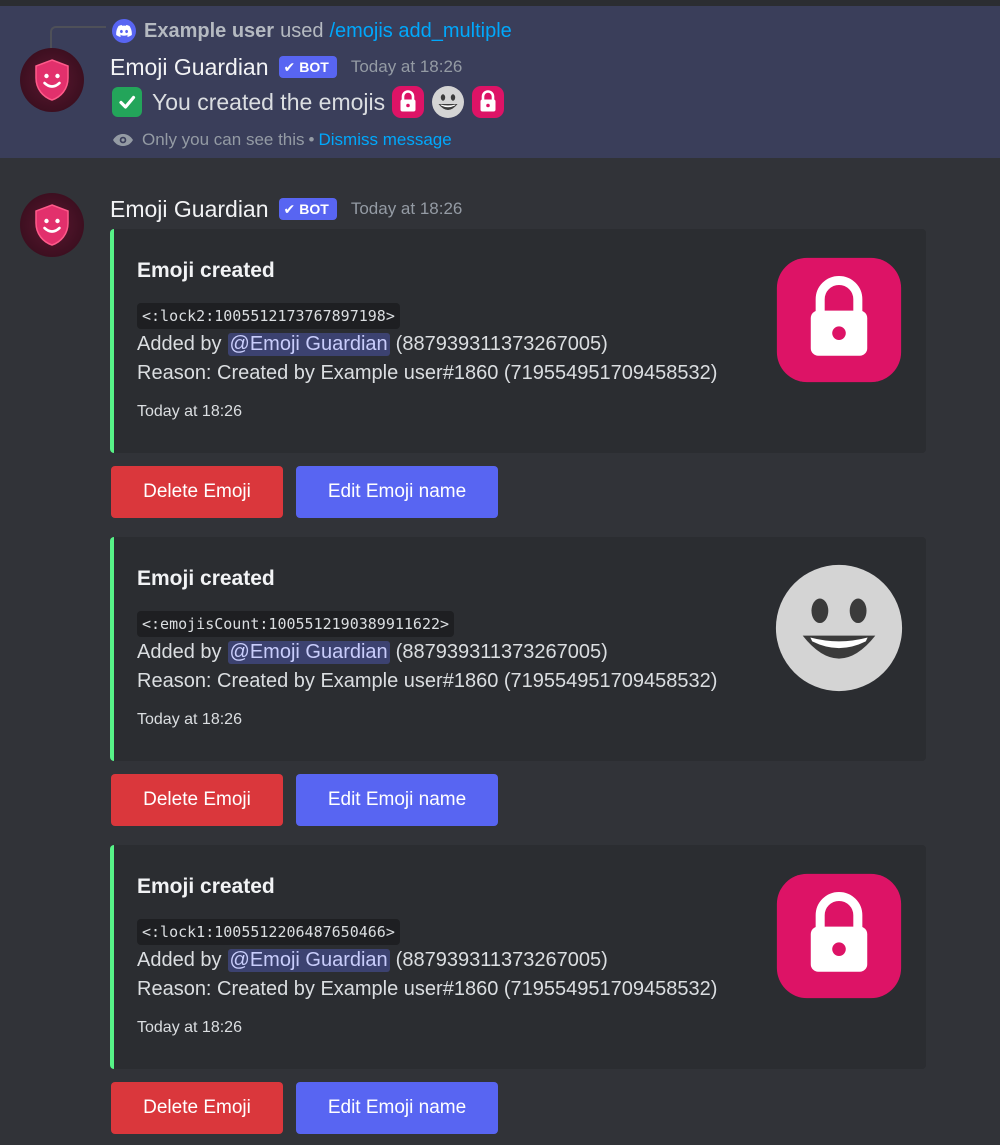 The width and height of the screenshot is (1000, 1145). I want to click on ephemeral-notice: Only you can see this • Dismiss message, so click(282, 140).